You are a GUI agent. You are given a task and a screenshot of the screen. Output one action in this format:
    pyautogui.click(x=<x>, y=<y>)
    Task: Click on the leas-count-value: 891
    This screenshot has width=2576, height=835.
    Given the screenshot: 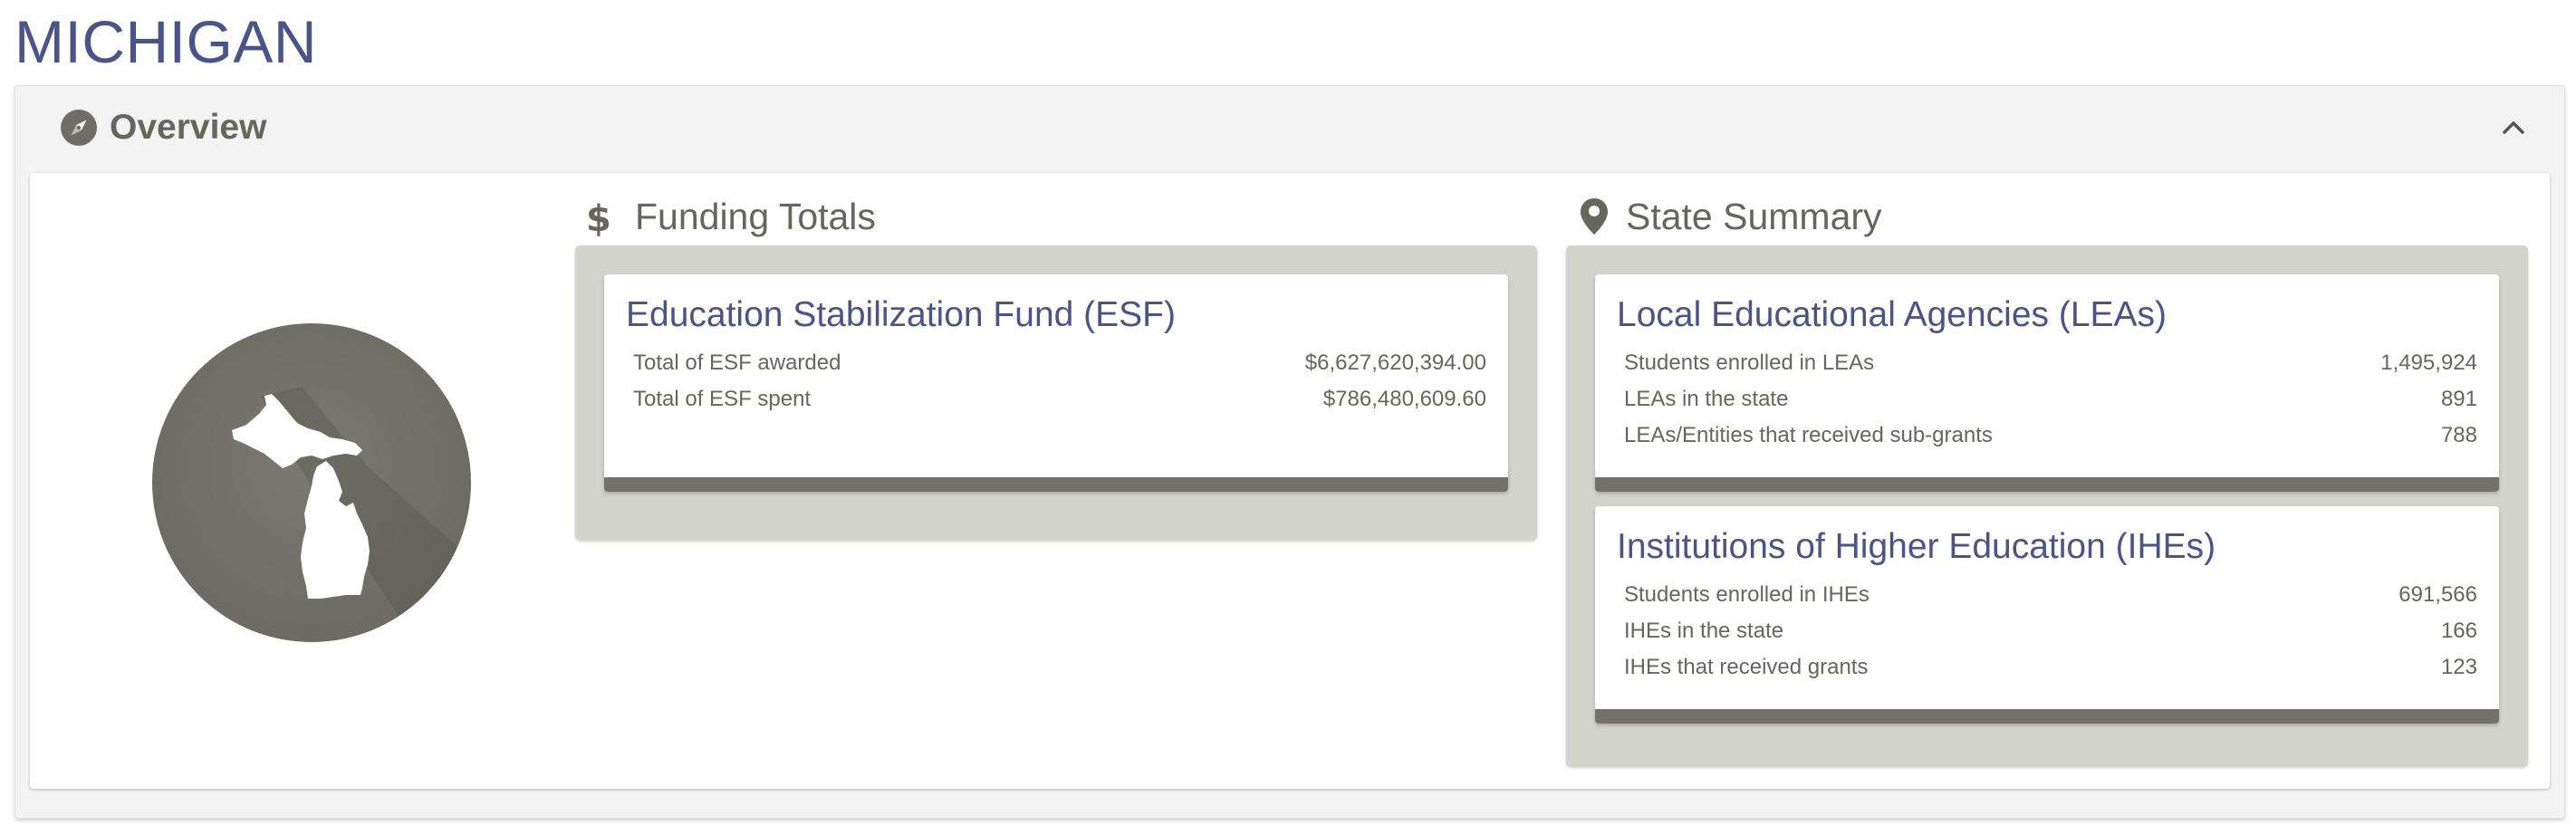 What is the action you would take?
    pyautogui.click(x=2458, y=399)
    